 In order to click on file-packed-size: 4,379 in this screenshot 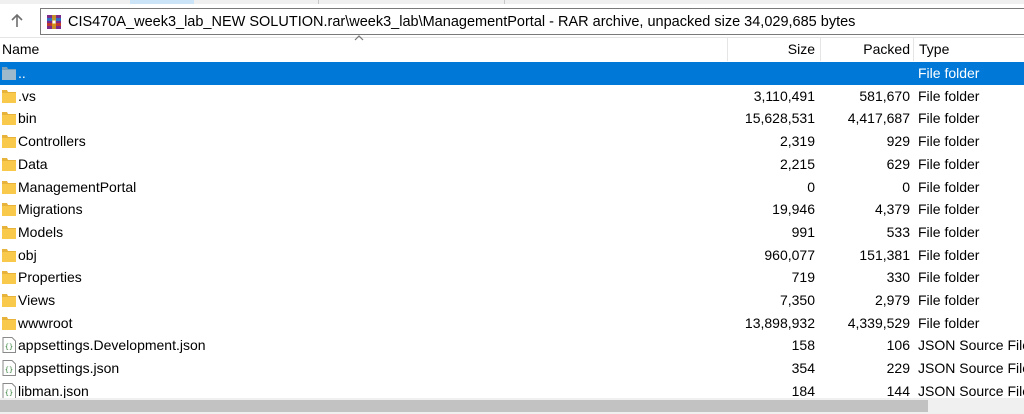, I will do `click(892, 209)`.